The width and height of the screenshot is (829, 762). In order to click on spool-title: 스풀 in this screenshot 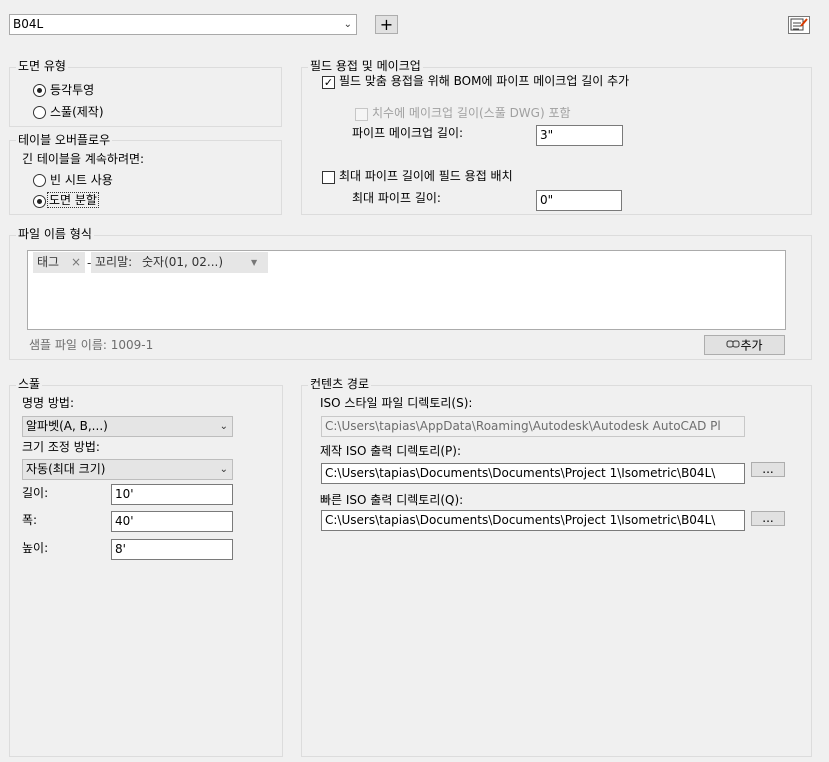, I will do `click(29, 384)`.